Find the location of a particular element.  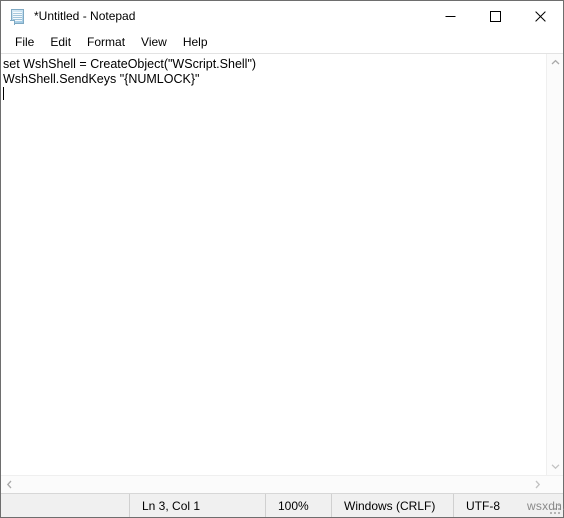

menu-item-view: View is located at coordinates (154, 42).